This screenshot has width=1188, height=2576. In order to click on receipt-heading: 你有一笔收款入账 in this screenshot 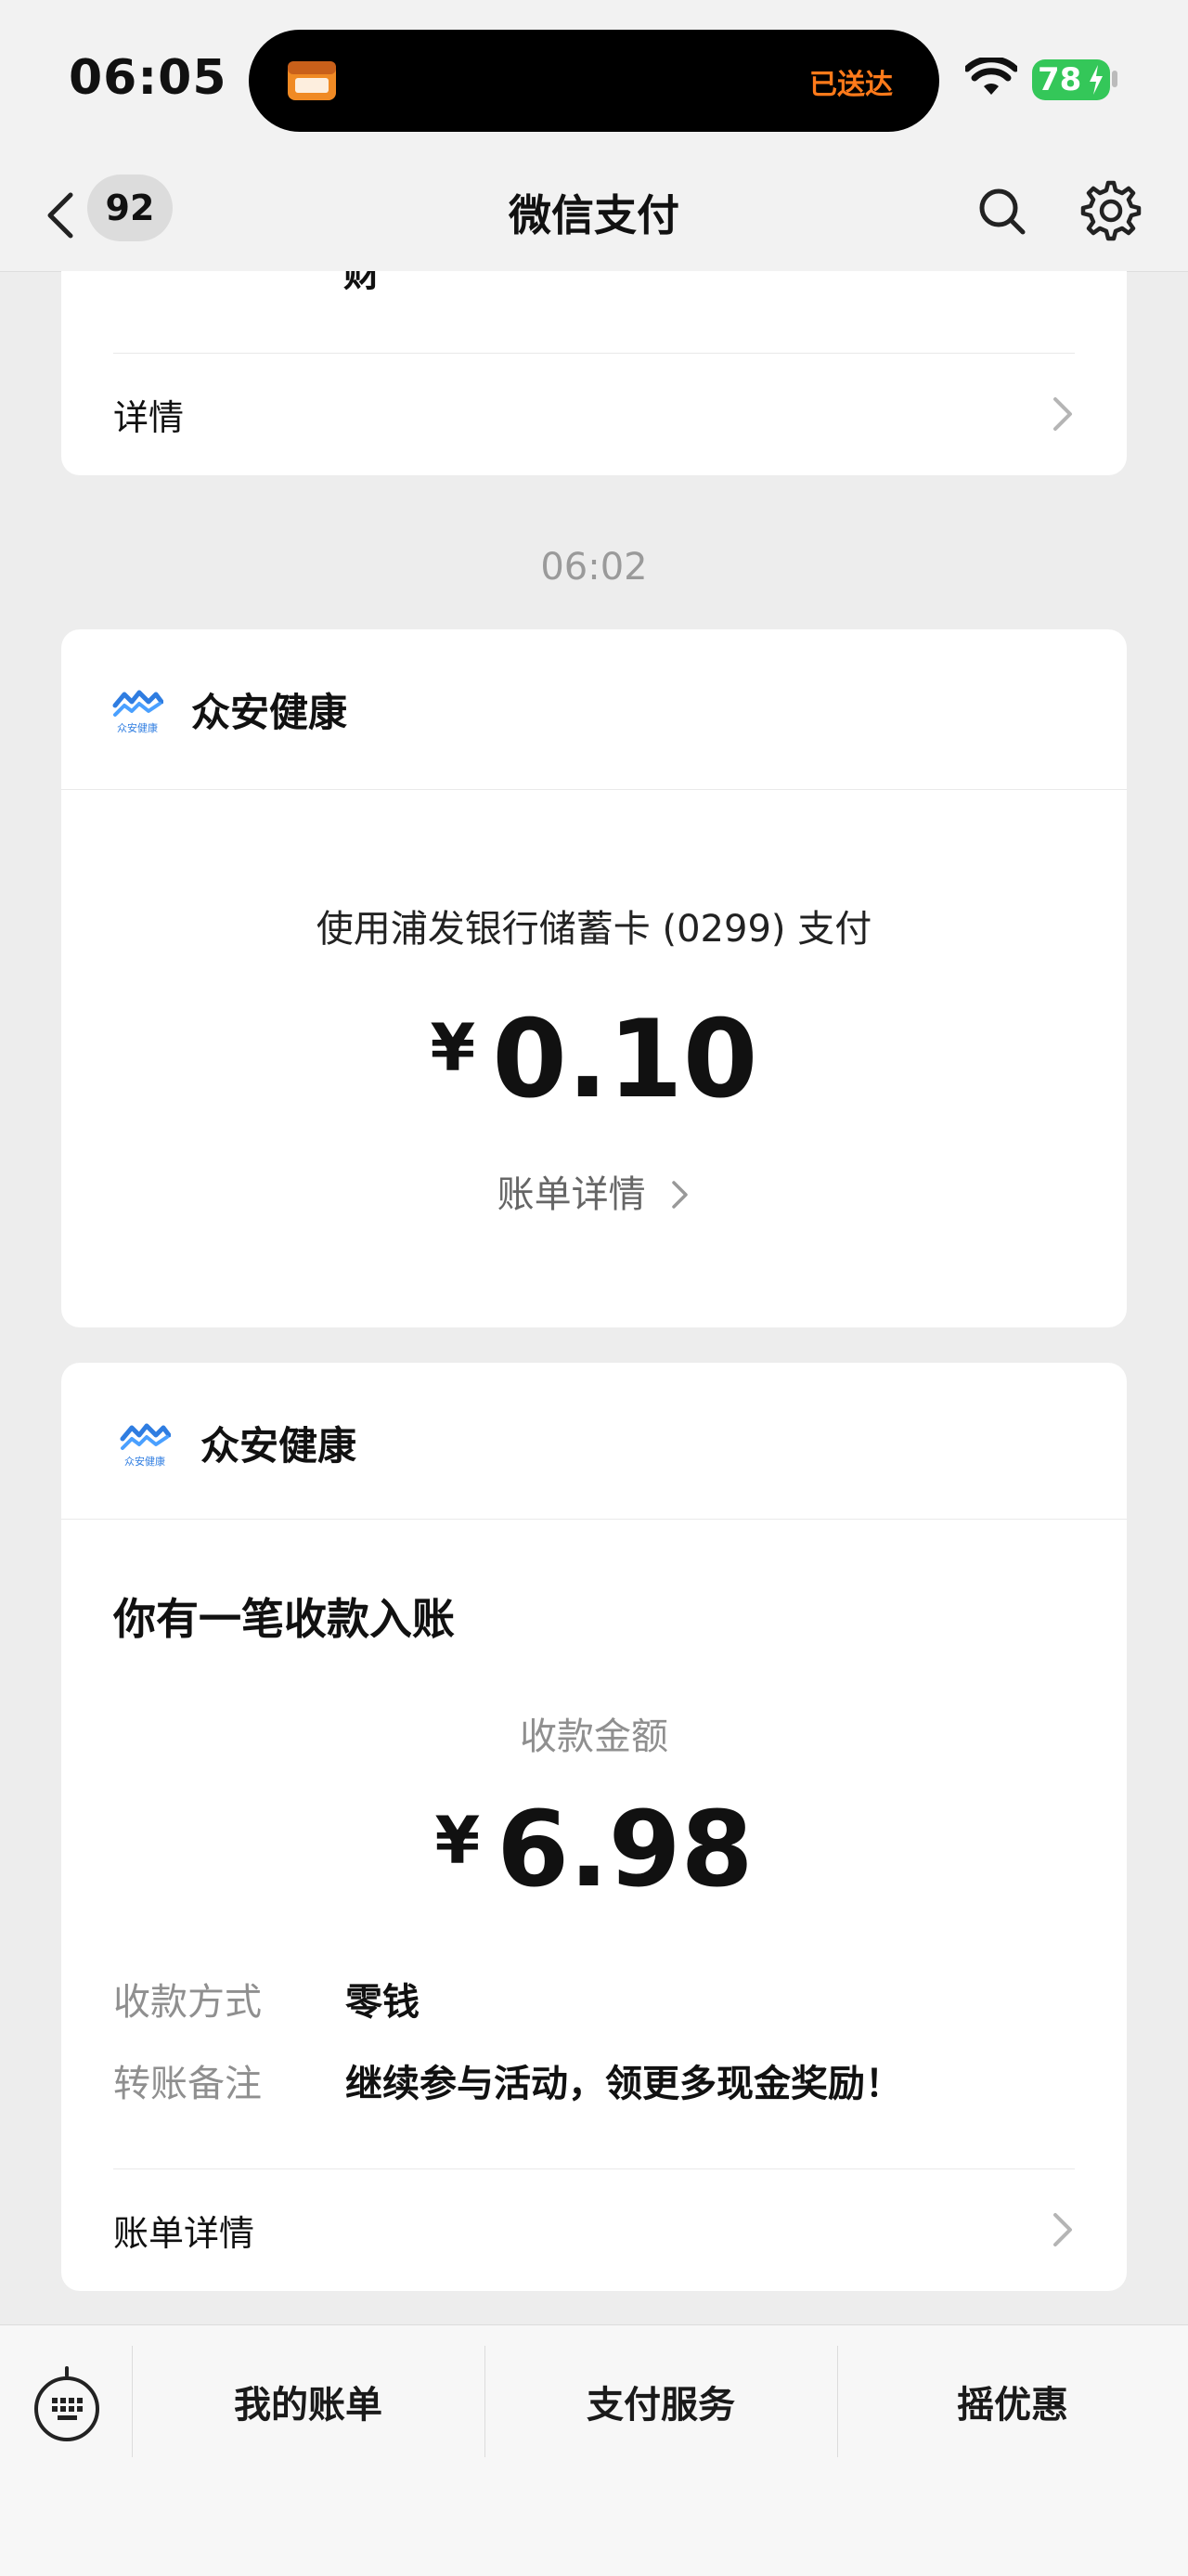, I will do `click(284, 1619)`.